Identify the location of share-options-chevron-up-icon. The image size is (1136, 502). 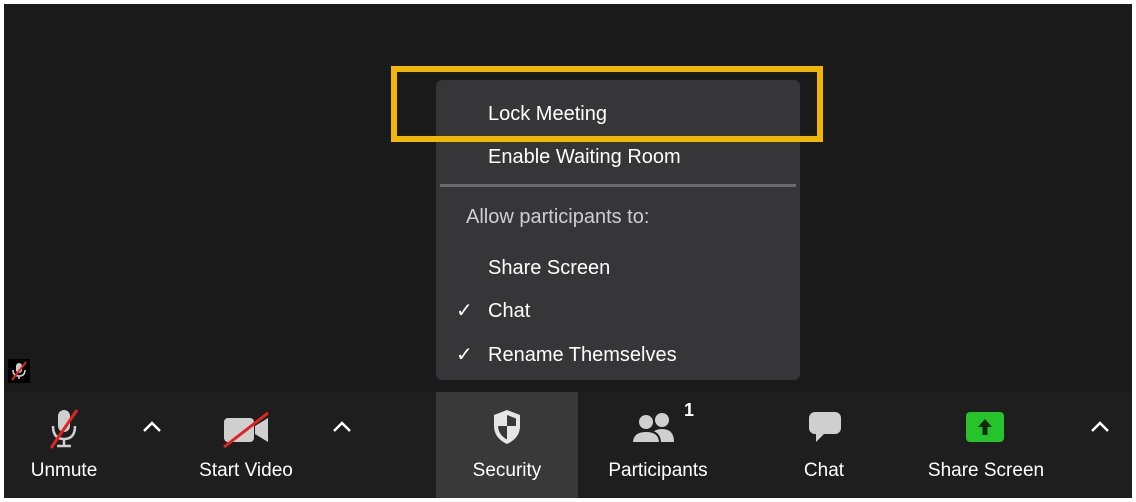
(1100, 426).